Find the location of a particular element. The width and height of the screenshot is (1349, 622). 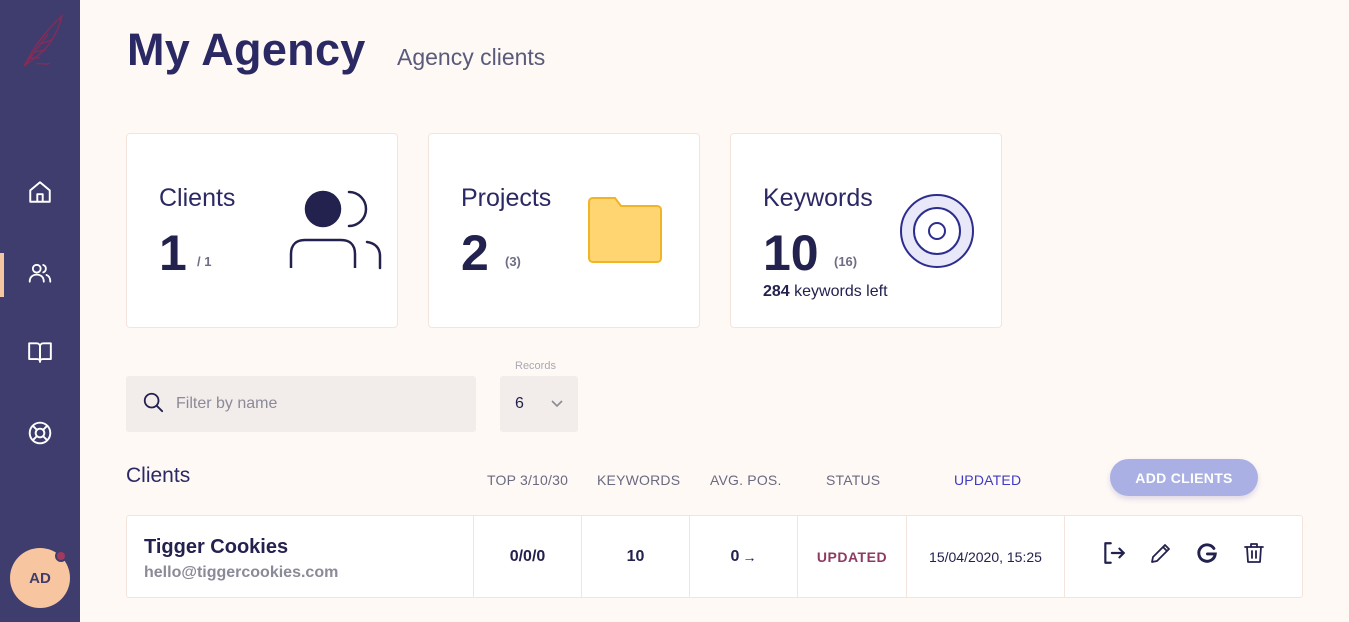

trend-arrow: → is located at coordinates (749, 556).